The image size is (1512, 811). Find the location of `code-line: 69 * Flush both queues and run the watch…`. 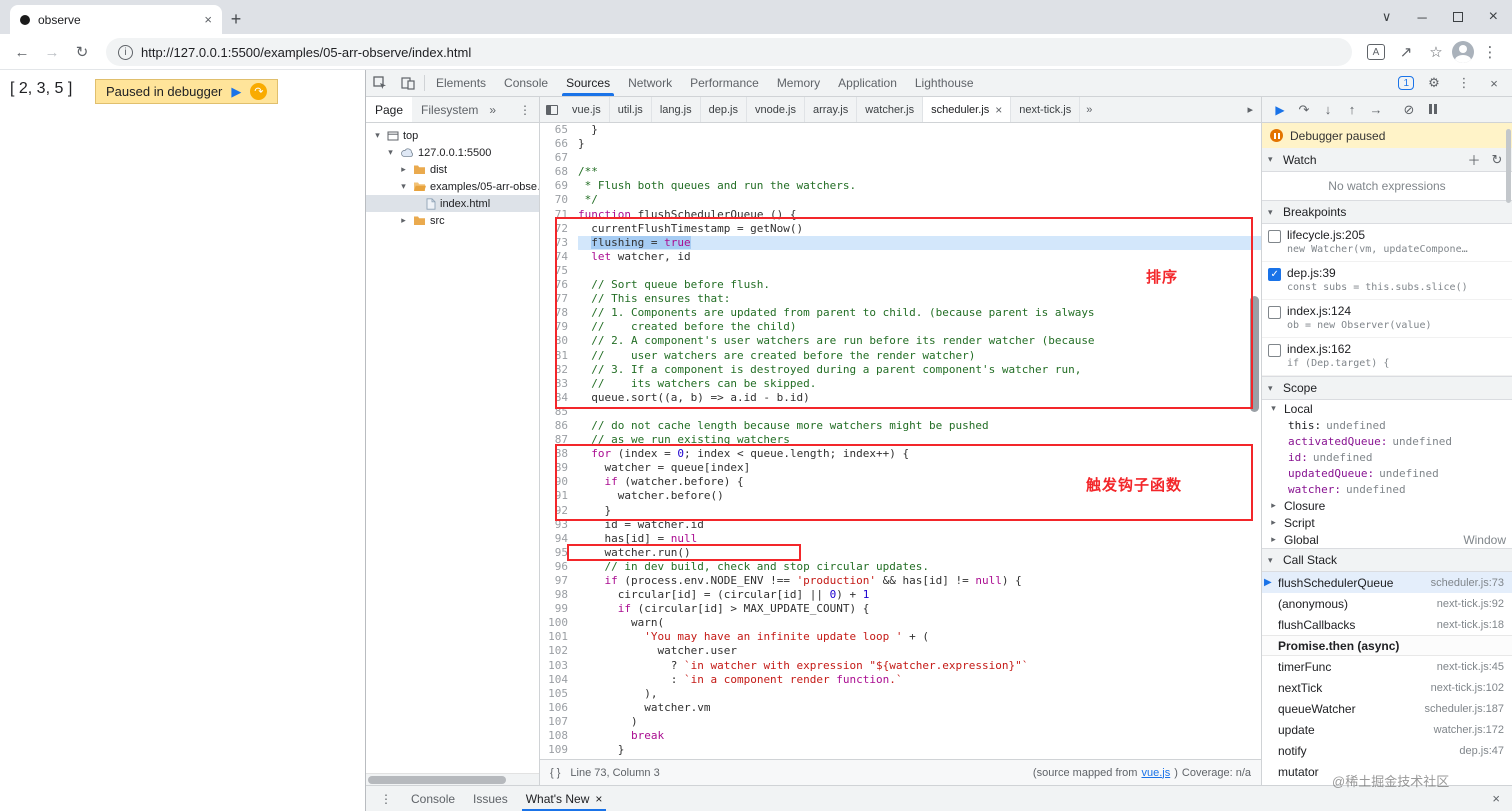

code-line: 69 * Flush both queues and run the watch… is located at coordinates (900, 186).